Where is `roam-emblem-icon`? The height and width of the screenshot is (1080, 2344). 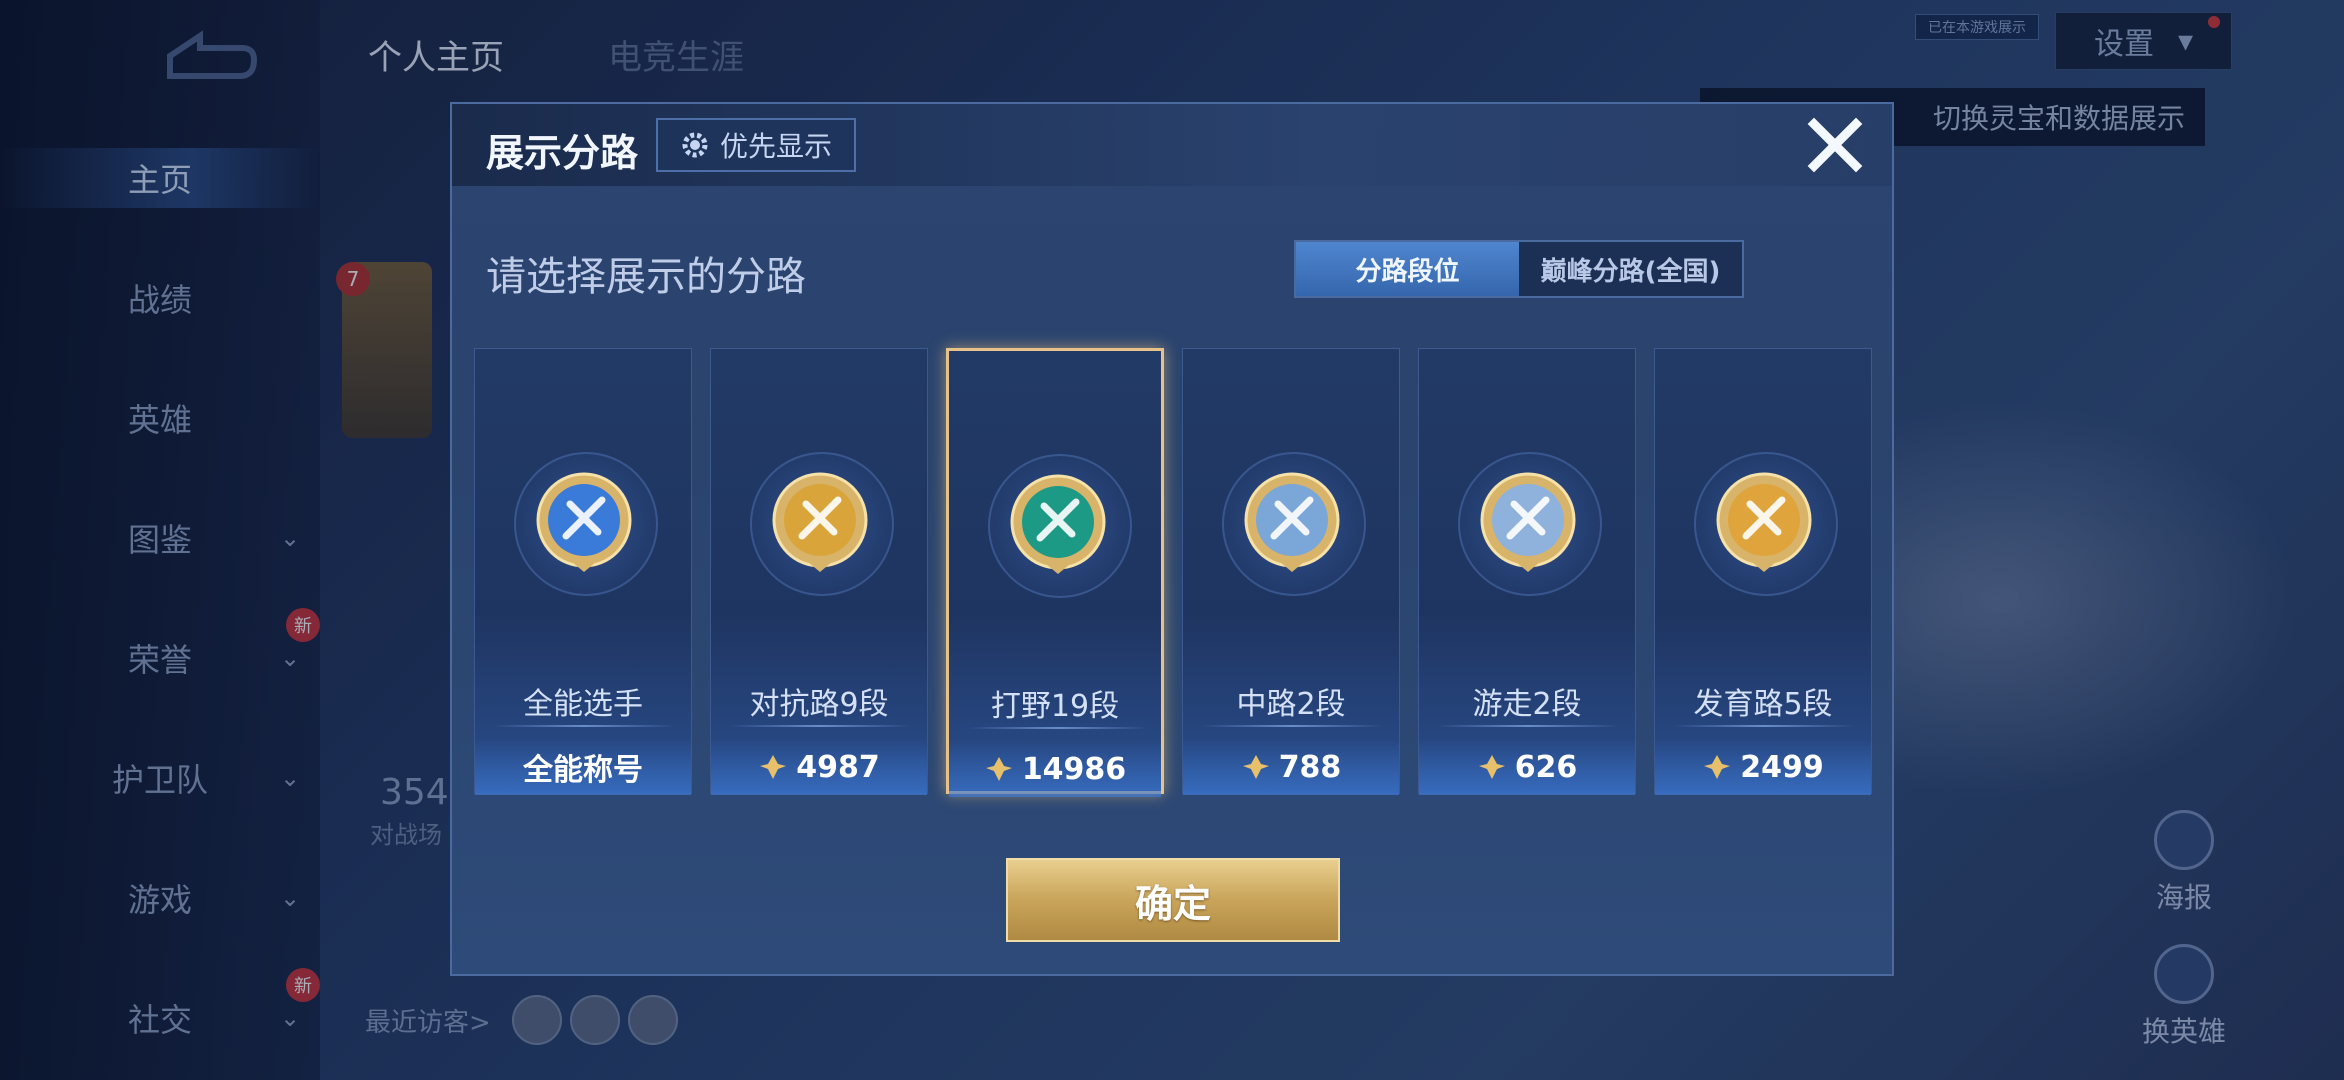
roam-emblem-icon is located at coordinates (1528, 522).